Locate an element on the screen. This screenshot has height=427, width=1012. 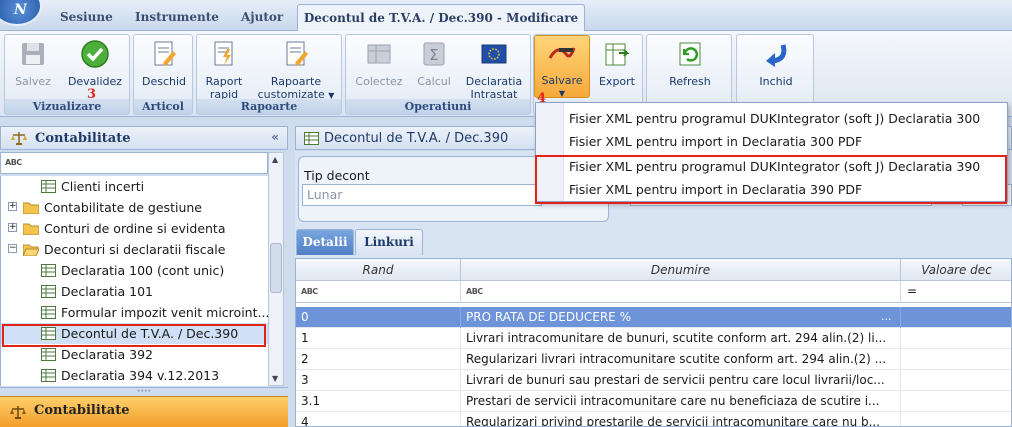
group-vizualizare: Salvez Devalidez 3 Vizualizare is located at coordinates (67, 74).